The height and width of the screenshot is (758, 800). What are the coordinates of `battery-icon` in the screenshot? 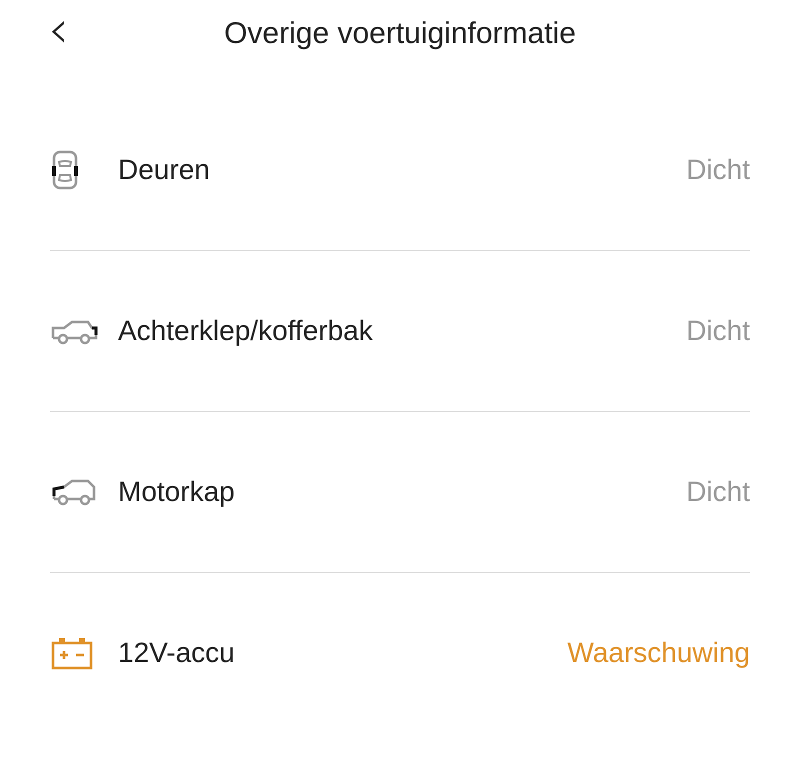 It's located at (72, 653).